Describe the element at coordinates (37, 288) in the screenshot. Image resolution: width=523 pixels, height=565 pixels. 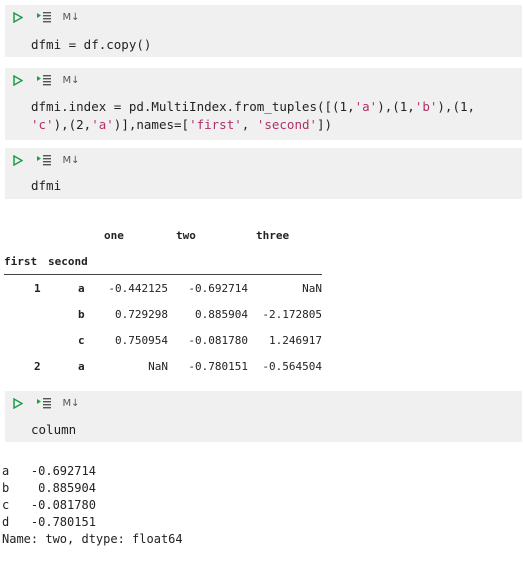
I see `index-level-first: 1` at that location.